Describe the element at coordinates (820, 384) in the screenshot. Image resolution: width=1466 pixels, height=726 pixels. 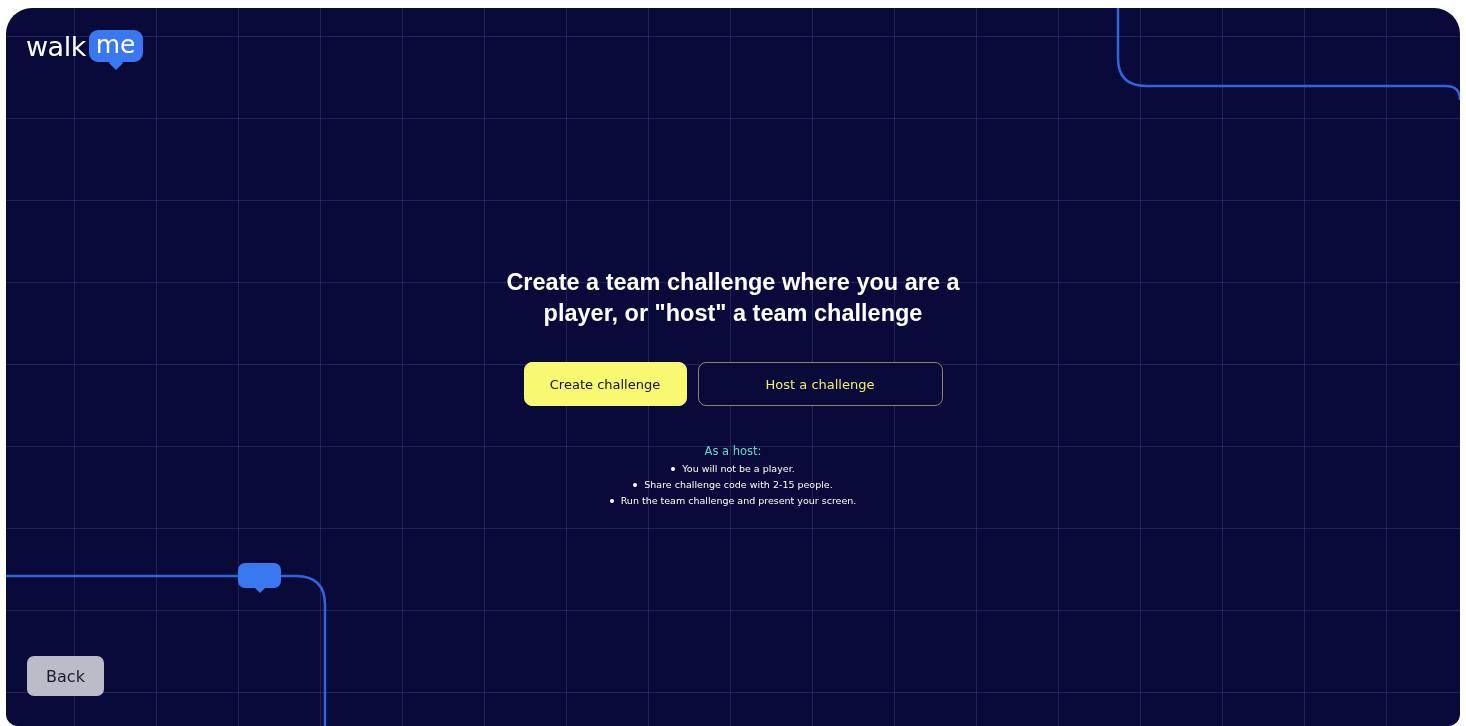
I see `challenge-button: Host a challenge` at that location.